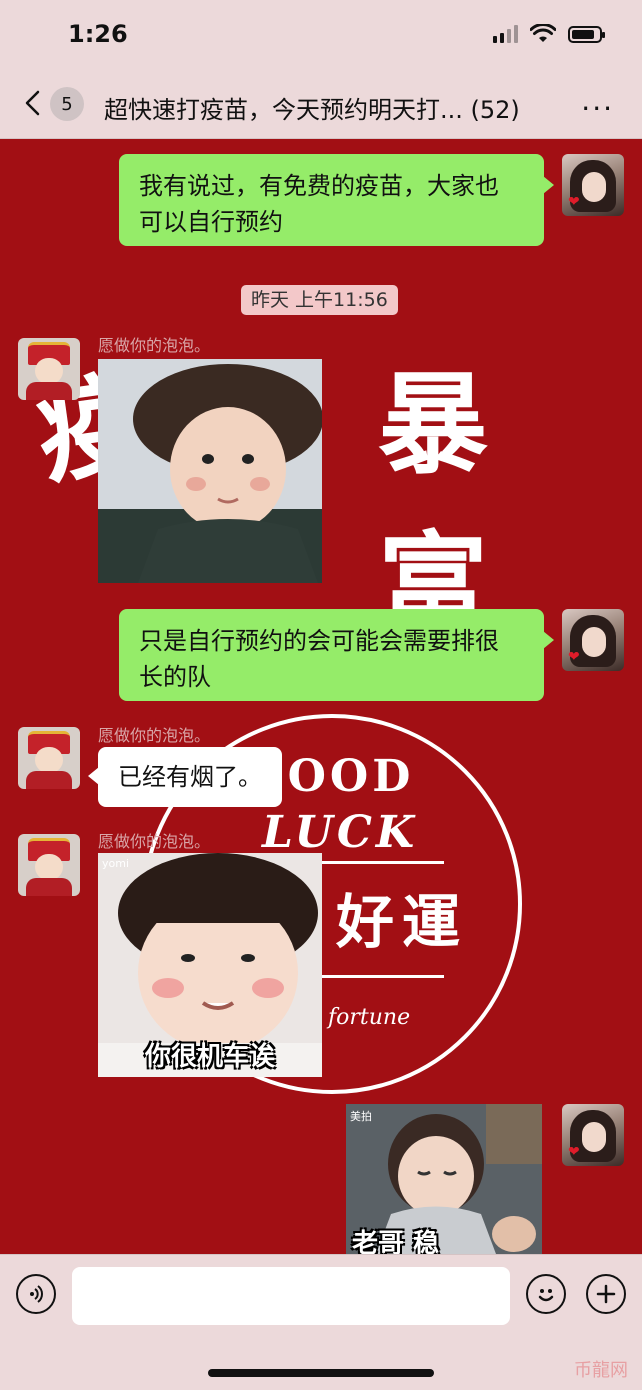 This screenshot has height=1390, width=642. Describe the element at coordinates (597, 108) in the screenshot. I see `more-options-icon: ···` at that location.